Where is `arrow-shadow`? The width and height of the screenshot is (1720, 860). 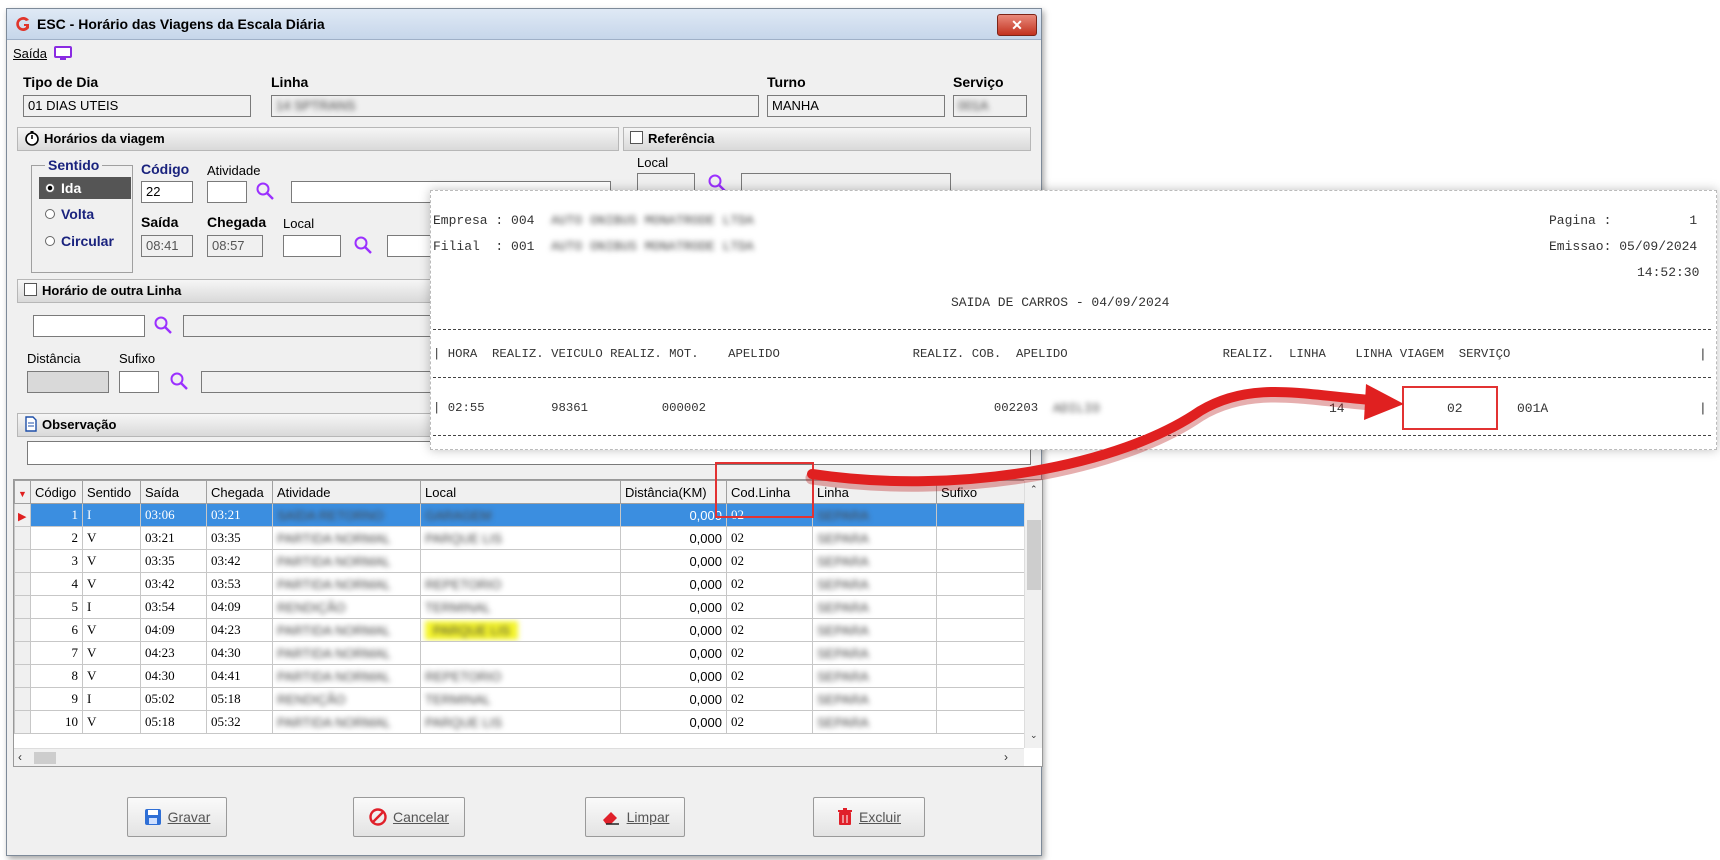 arrow-shadow is located at coordinates (1091, 440).